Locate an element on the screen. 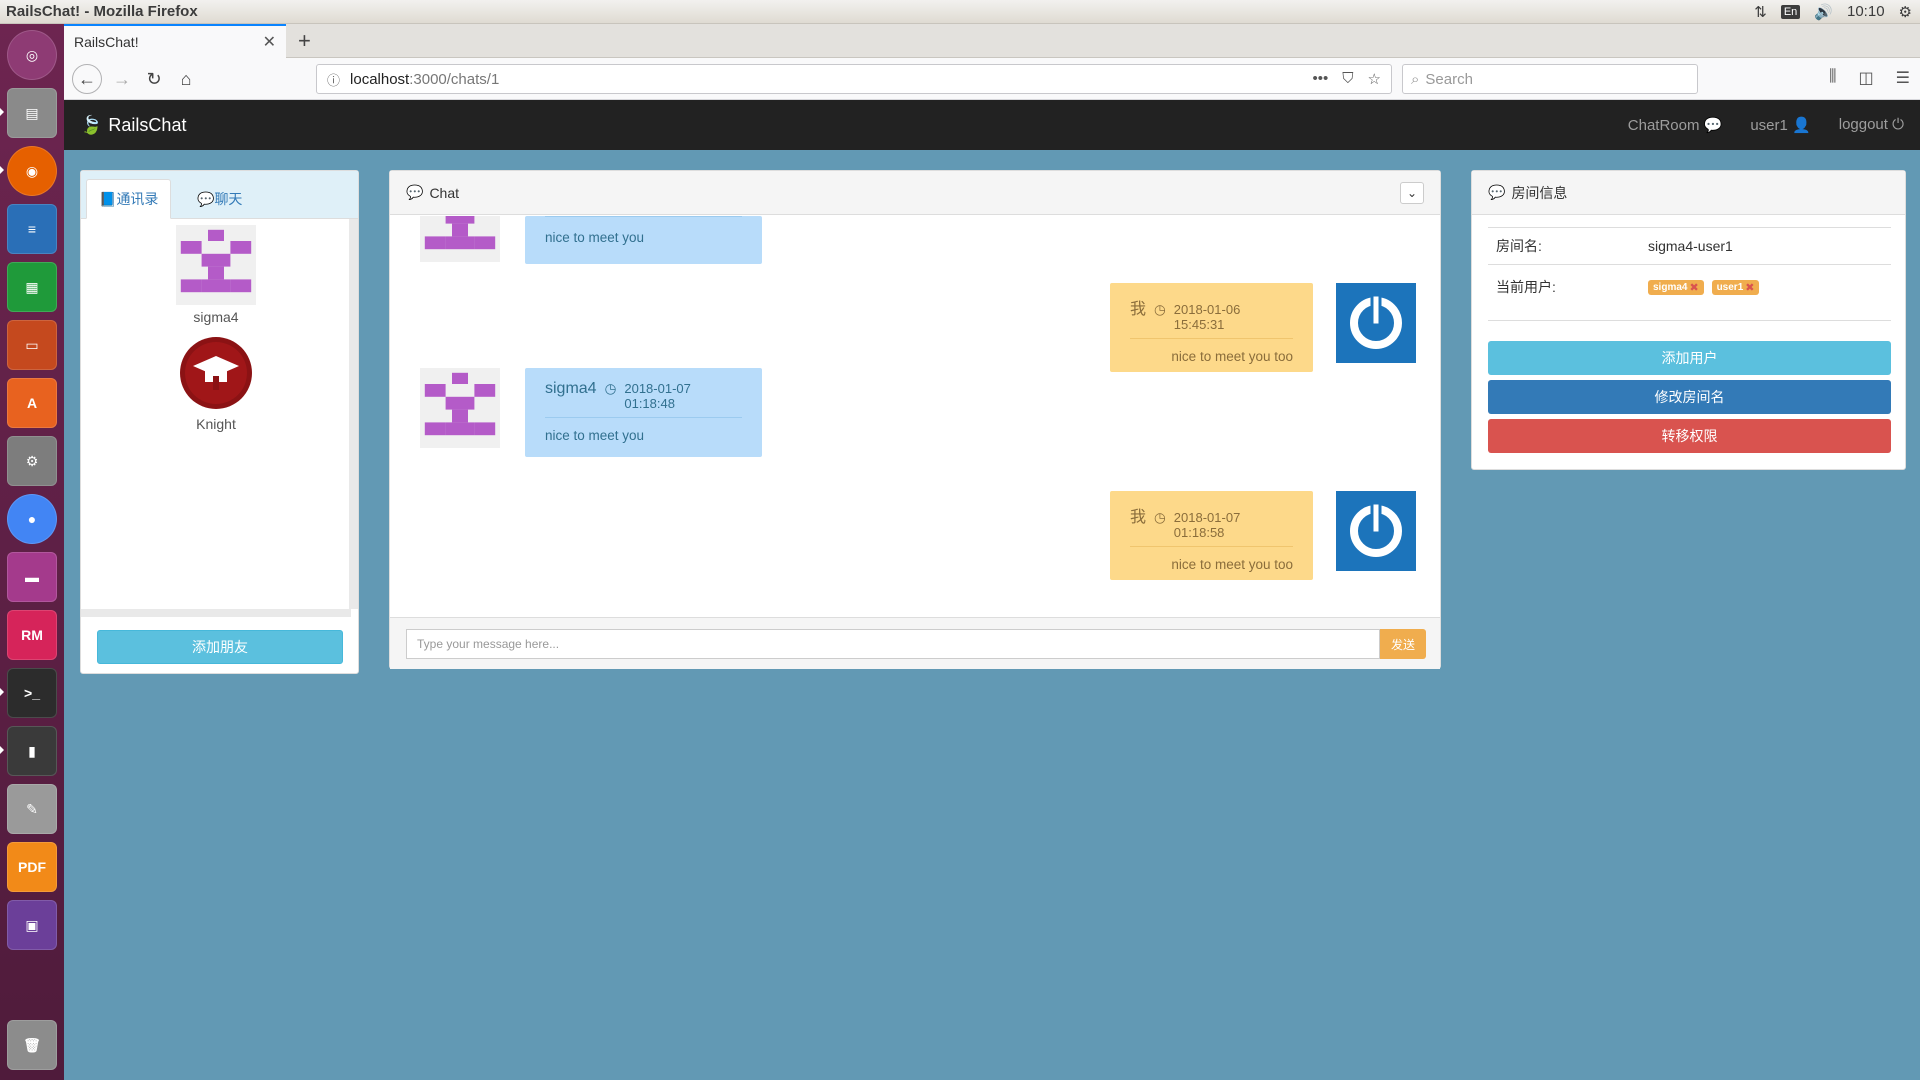 This screenshot has height=1080, width=1920. clock: 10:10 is located at coordinates (1866, 11).